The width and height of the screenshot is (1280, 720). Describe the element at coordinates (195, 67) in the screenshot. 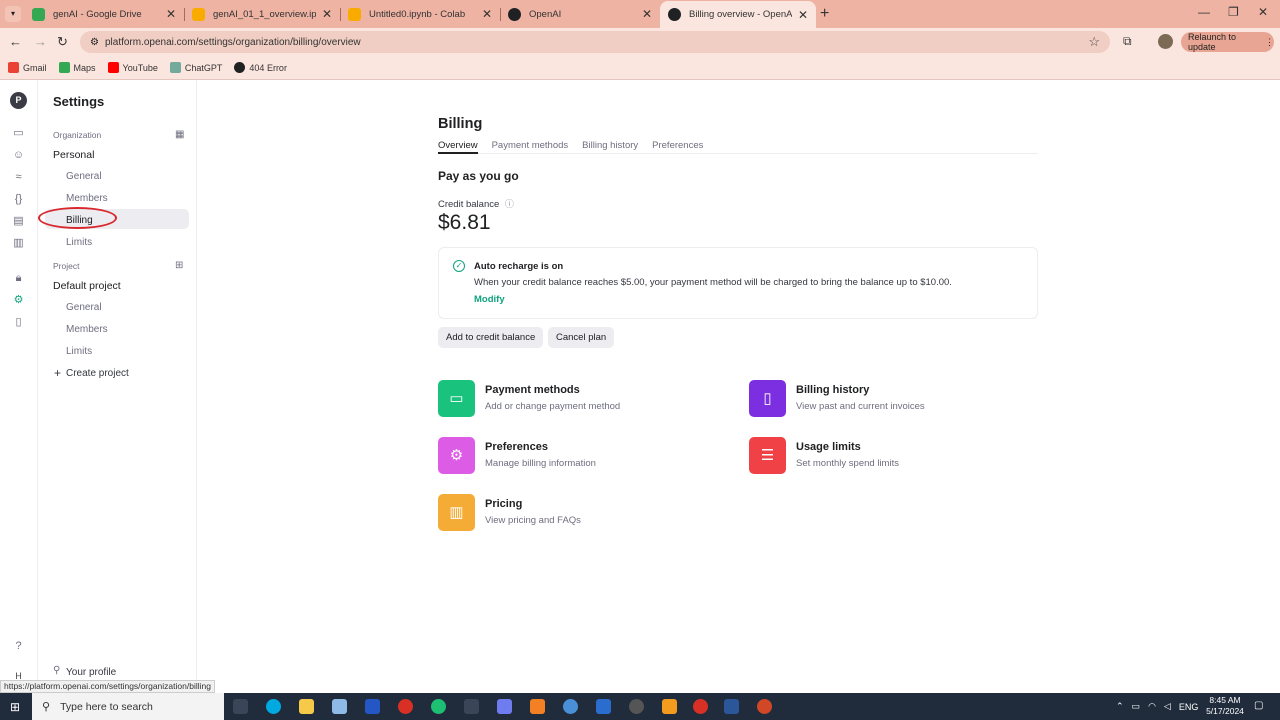

I see `bookmark-chatgpt: ChatGPT` at that location.